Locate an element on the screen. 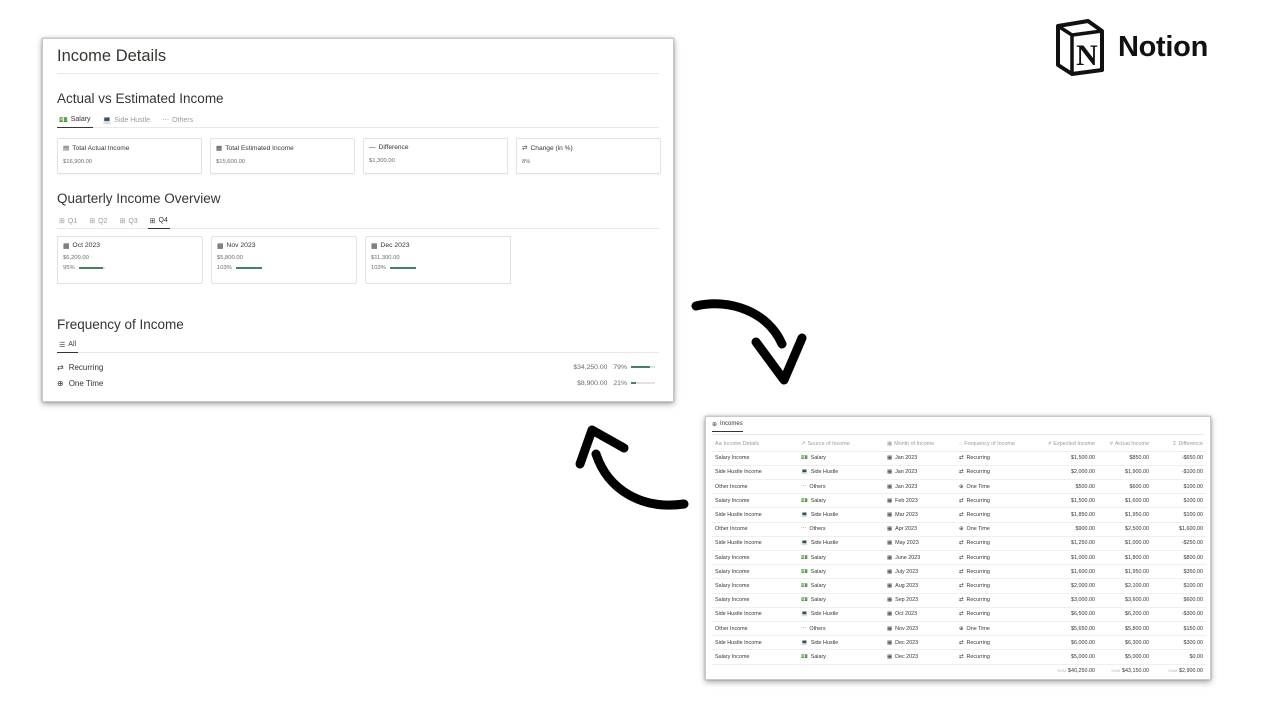 The width and height of the screenshot is (1280, 720). table-cell: $1,250.00 is located at coordinates (1068, 544).